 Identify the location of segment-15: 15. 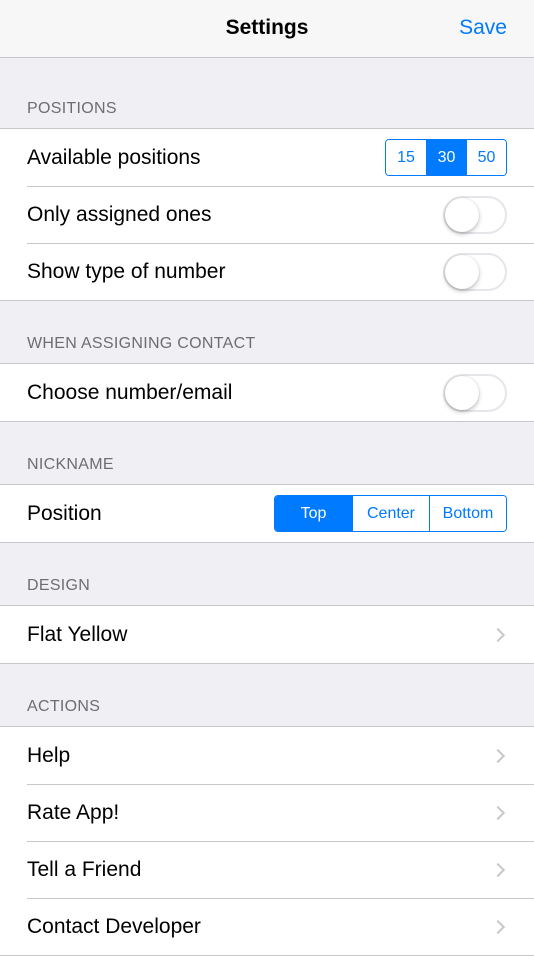
(406, 157).